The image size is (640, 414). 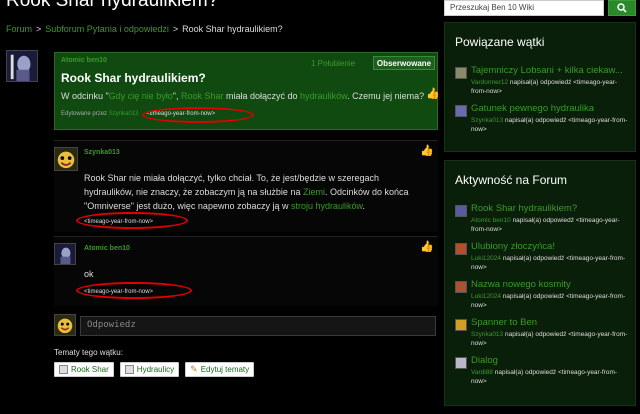 What do you see at coordinates (500, 42) in the screenshot?
I see `related-heading: Powiązane wątki` at bounding box center [500, 42].